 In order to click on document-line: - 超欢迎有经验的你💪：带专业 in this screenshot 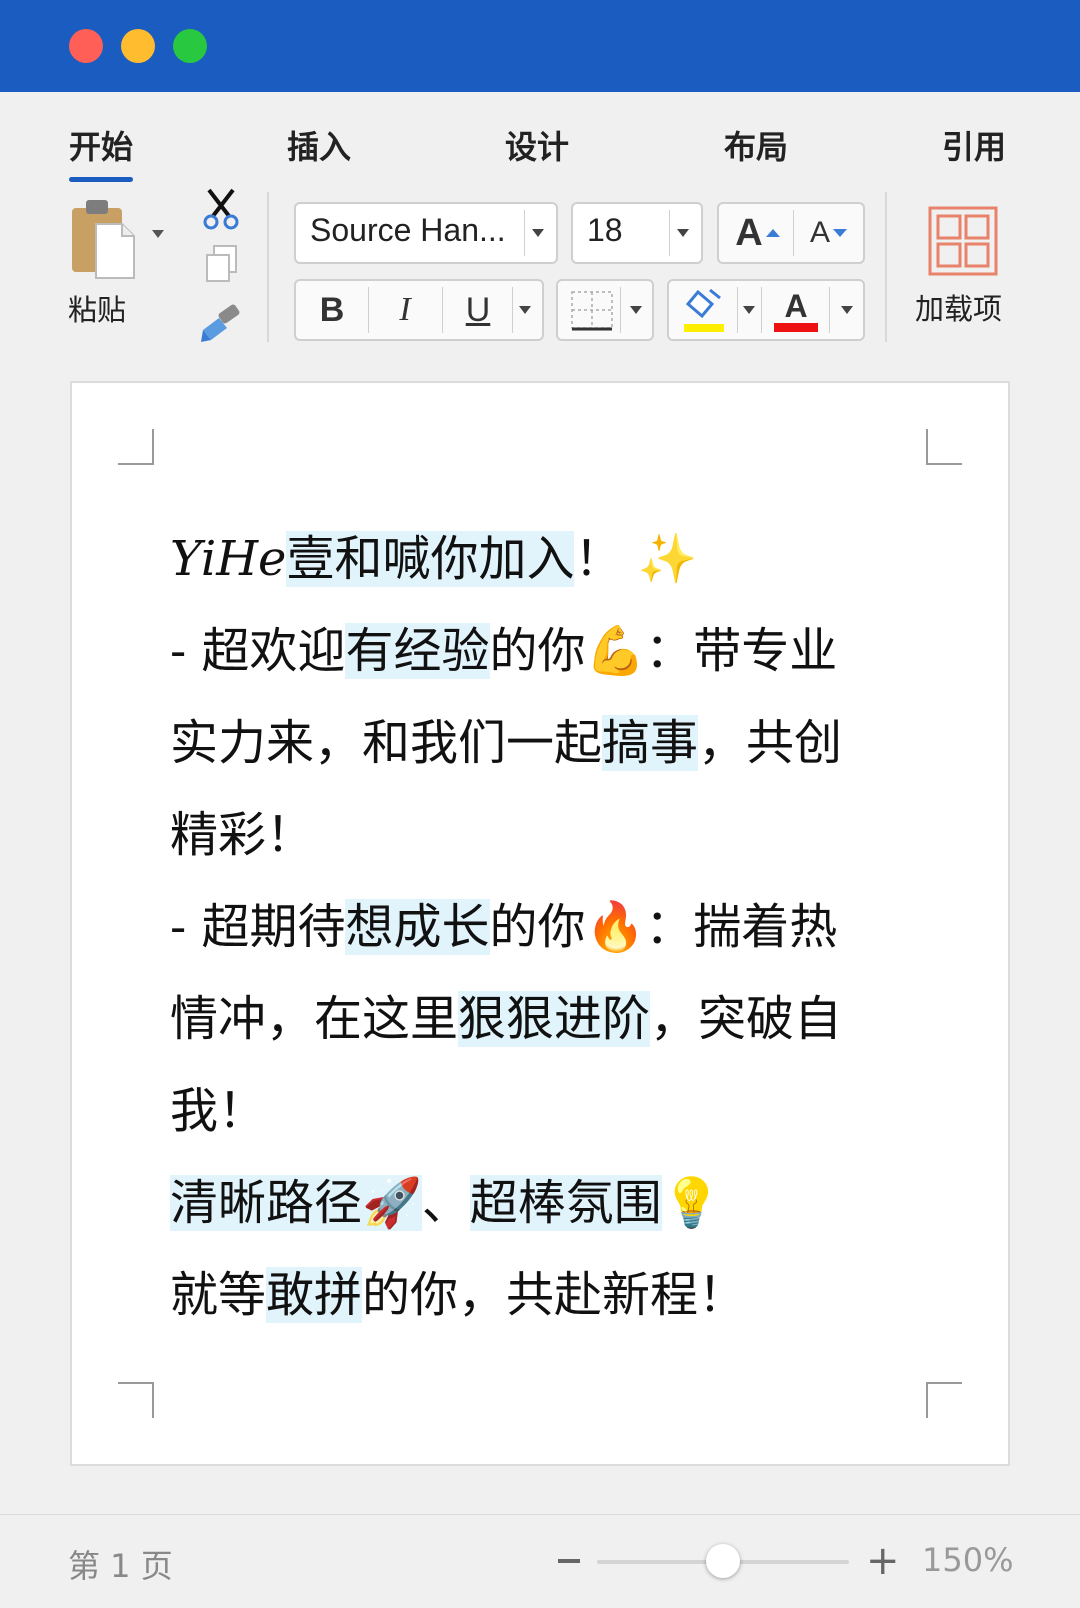, I will do `click(540, 651)`.